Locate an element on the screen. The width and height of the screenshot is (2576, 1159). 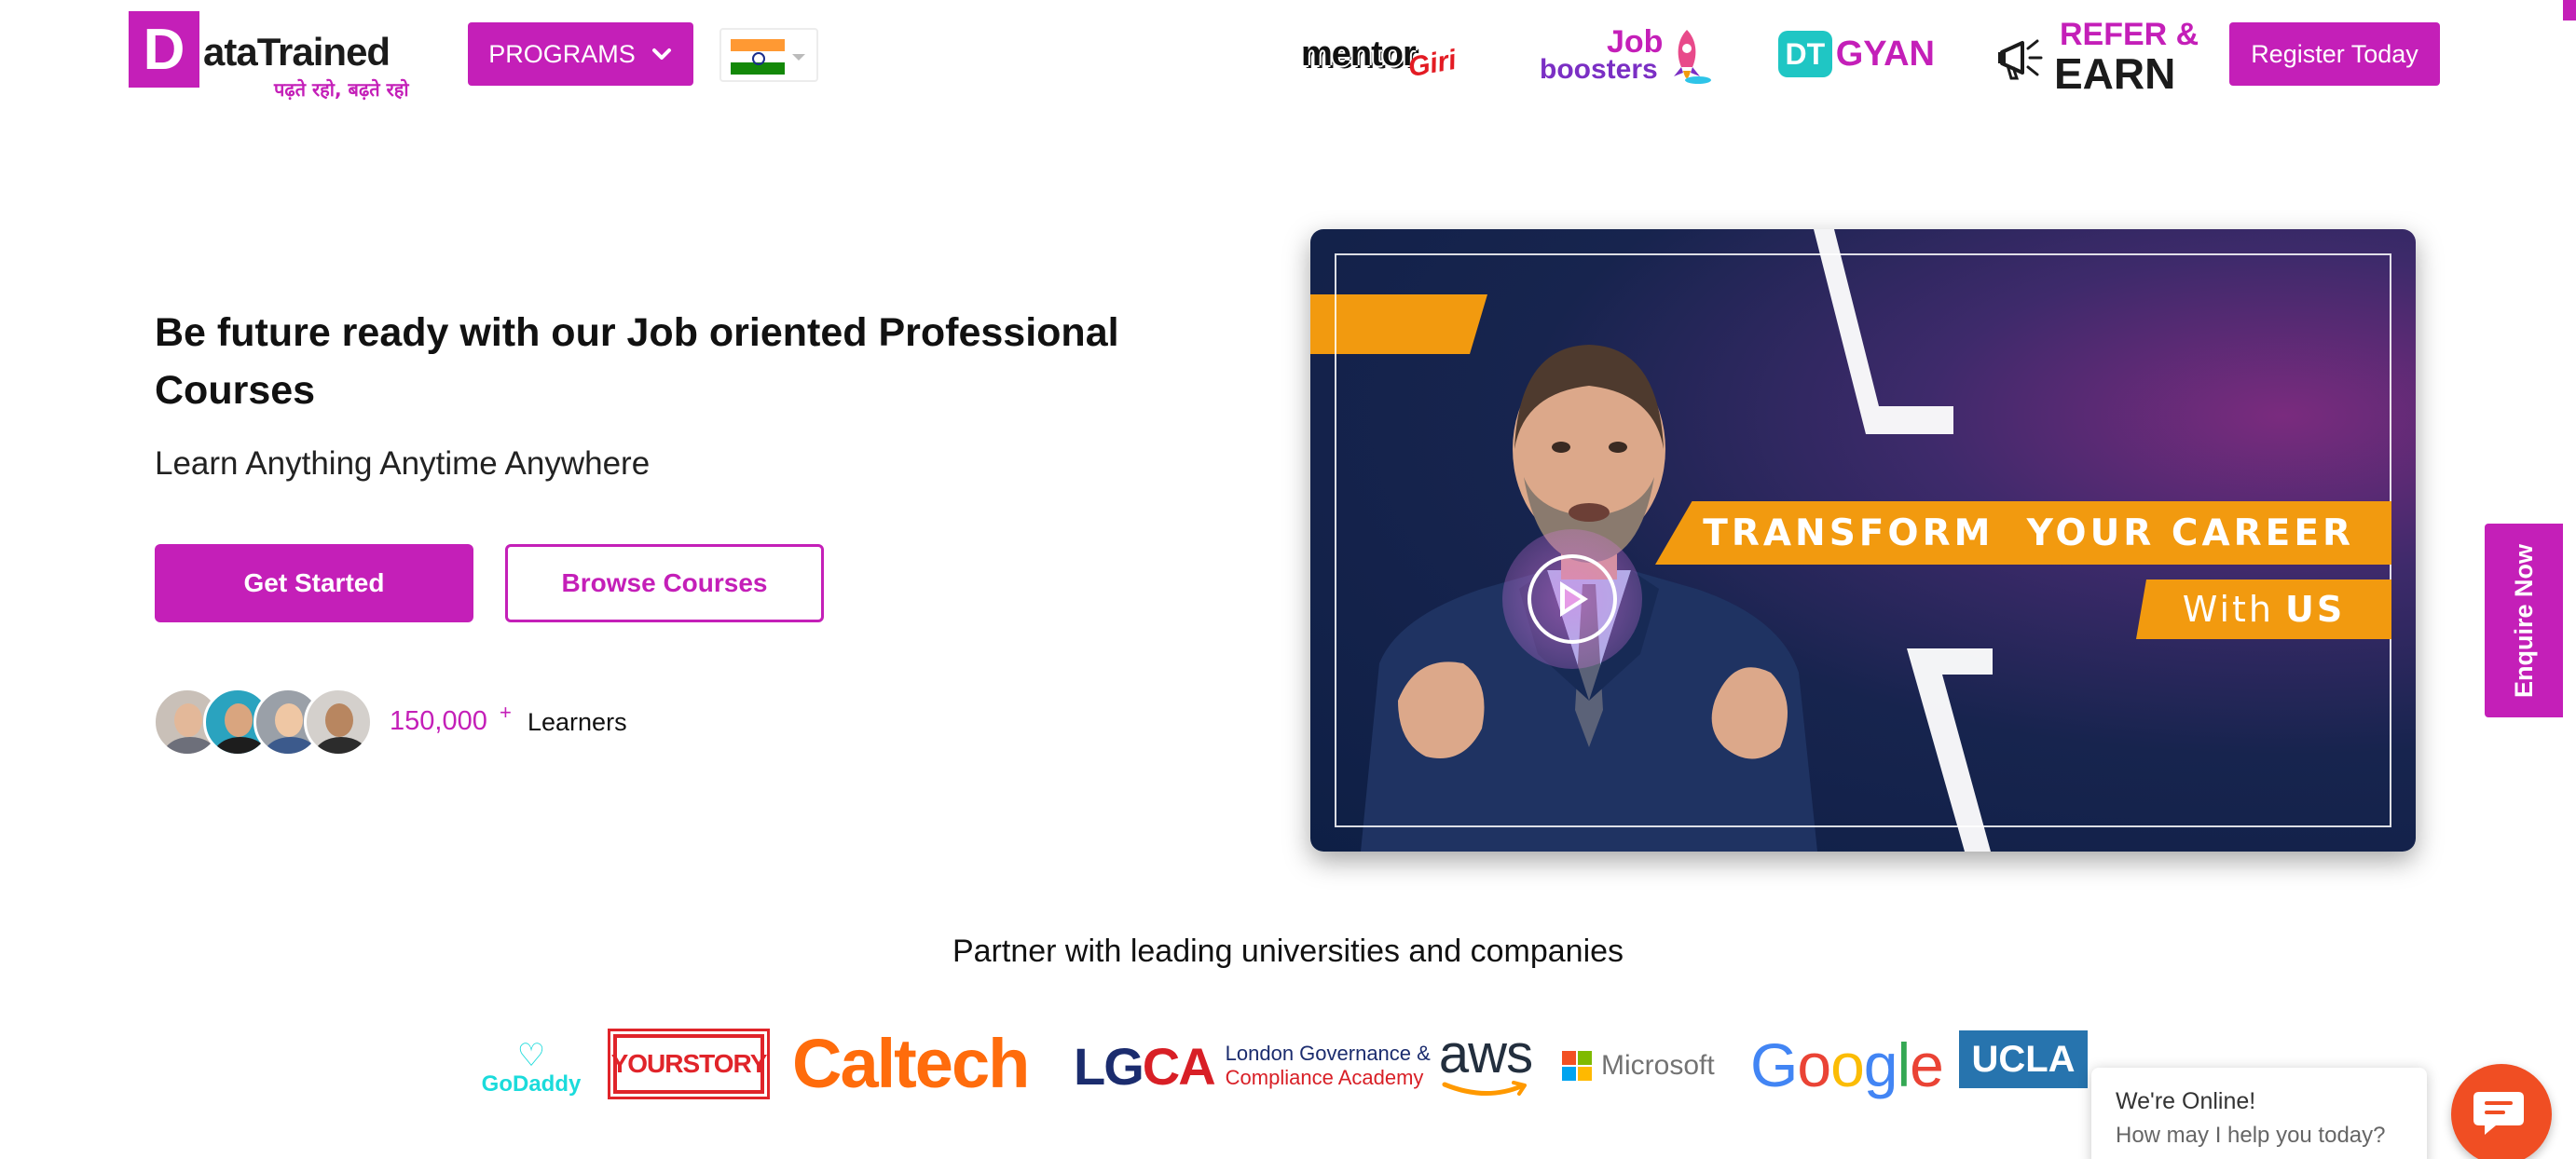
refer-earn-link: REFER & EARN is located at coordinates (2096, 57).